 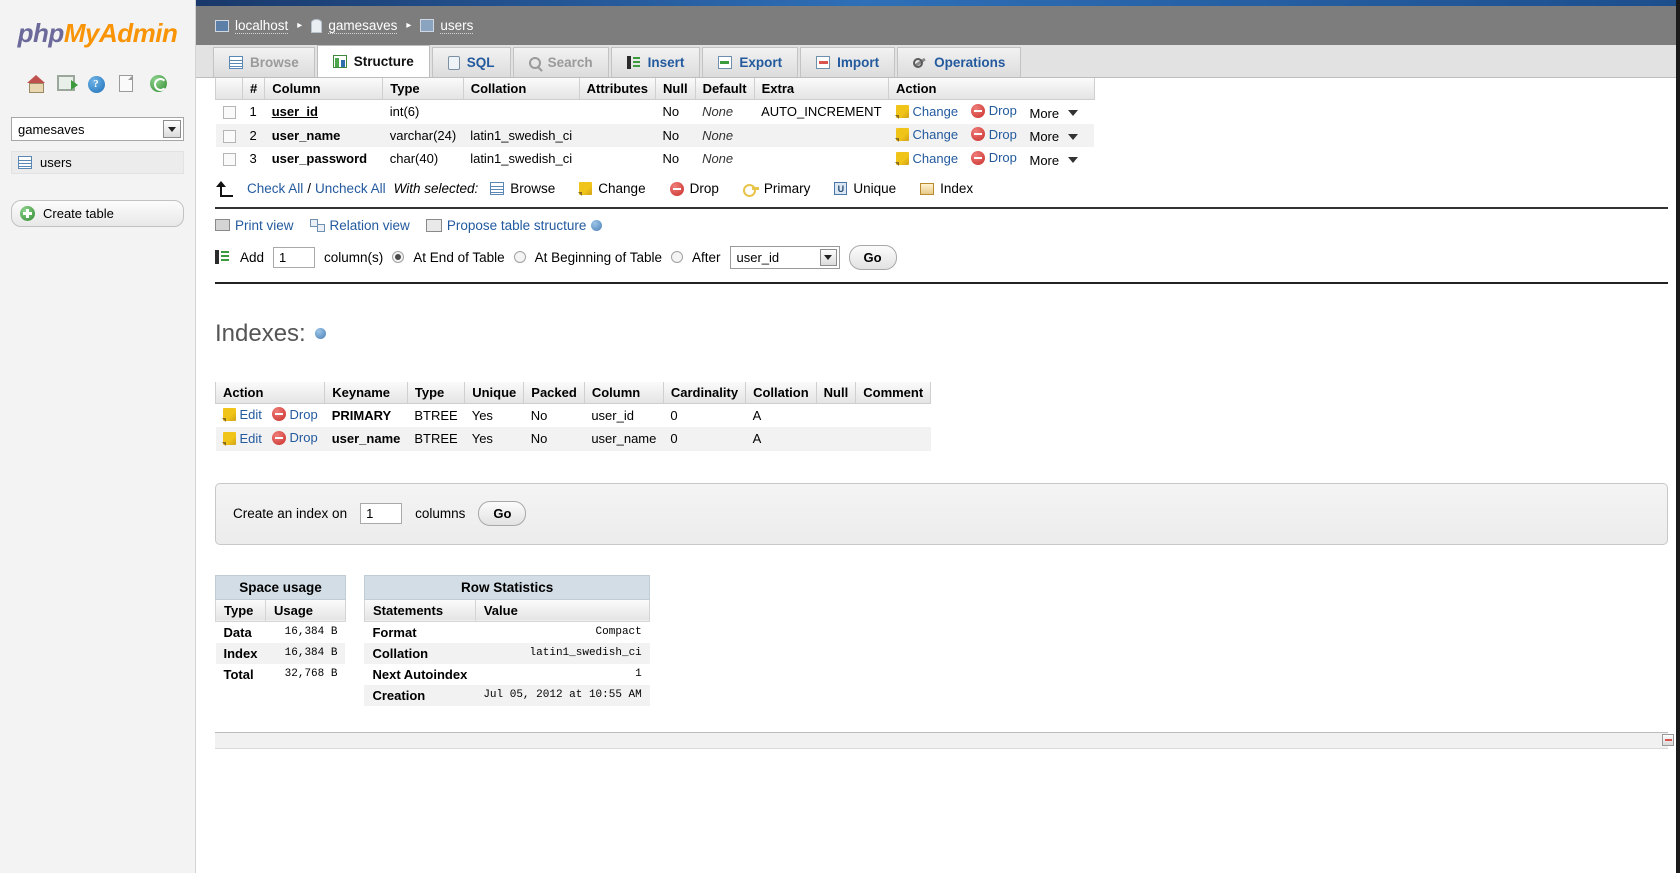 I want to click on create-table-button: Create table, so click(x=97, y=213).